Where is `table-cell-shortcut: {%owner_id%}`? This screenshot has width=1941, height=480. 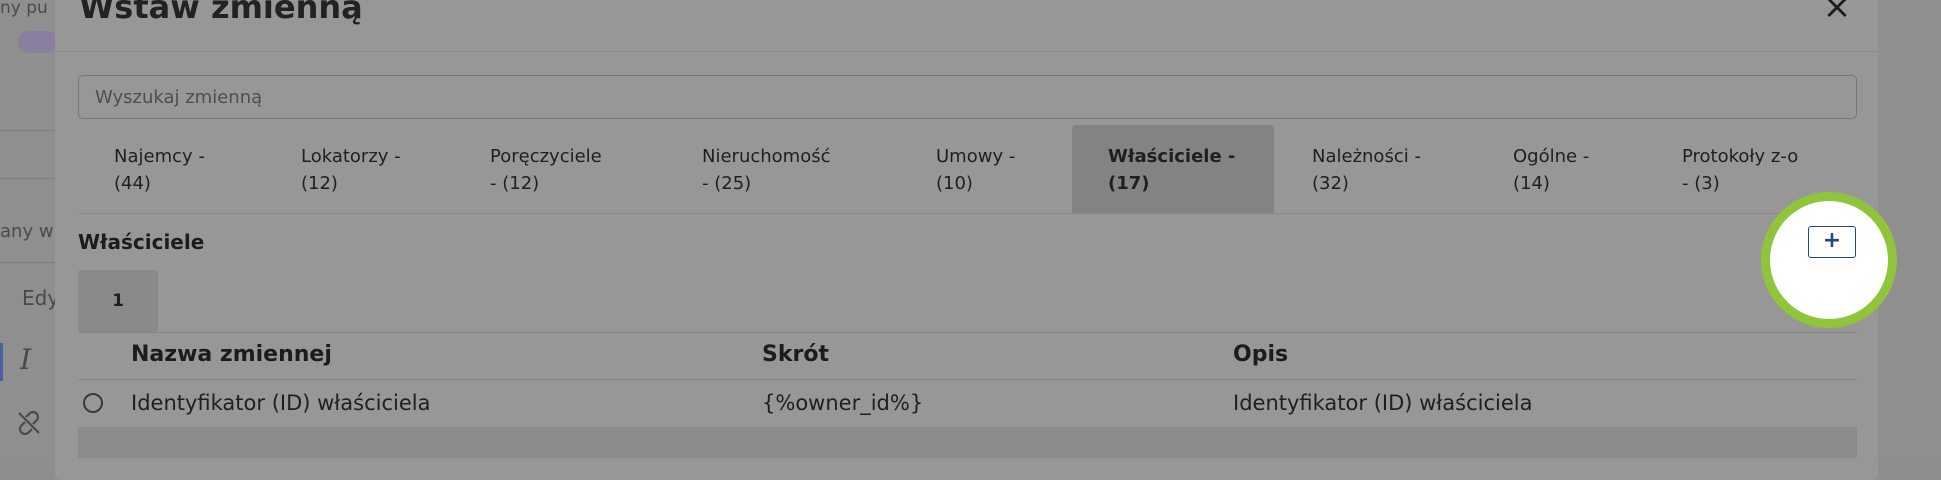
table-cell-shortcut: {%owner_id%} is located at coordinates (843, 403).